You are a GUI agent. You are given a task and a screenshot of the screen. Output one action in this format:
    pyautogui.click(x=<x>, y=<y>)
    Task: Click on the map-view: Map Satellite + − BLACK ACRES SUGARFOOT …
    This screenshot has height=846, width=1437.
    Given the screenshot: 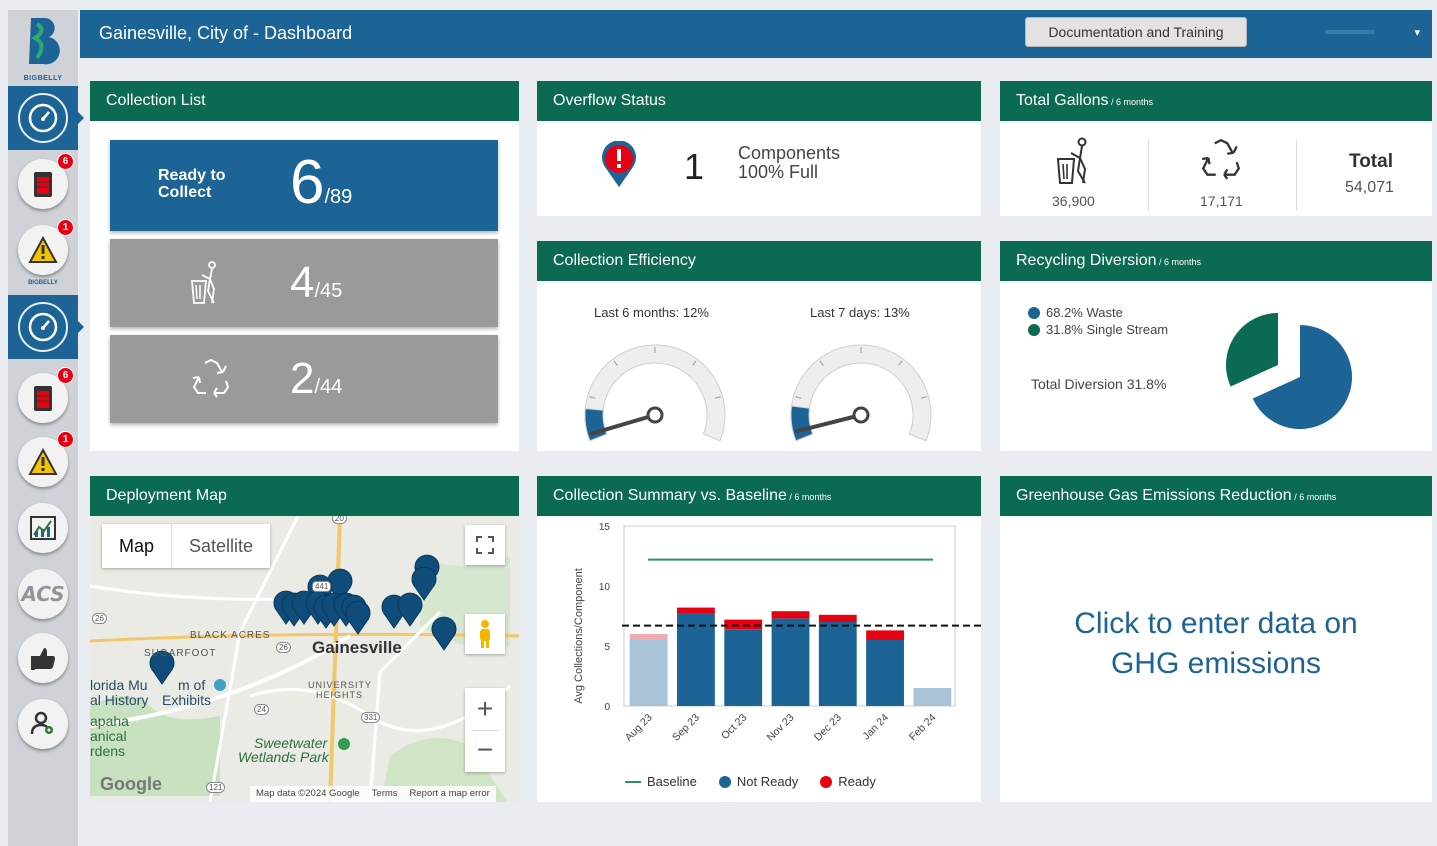 What is the action you would take?
    pyautogui.click(x=304, y=659)
    